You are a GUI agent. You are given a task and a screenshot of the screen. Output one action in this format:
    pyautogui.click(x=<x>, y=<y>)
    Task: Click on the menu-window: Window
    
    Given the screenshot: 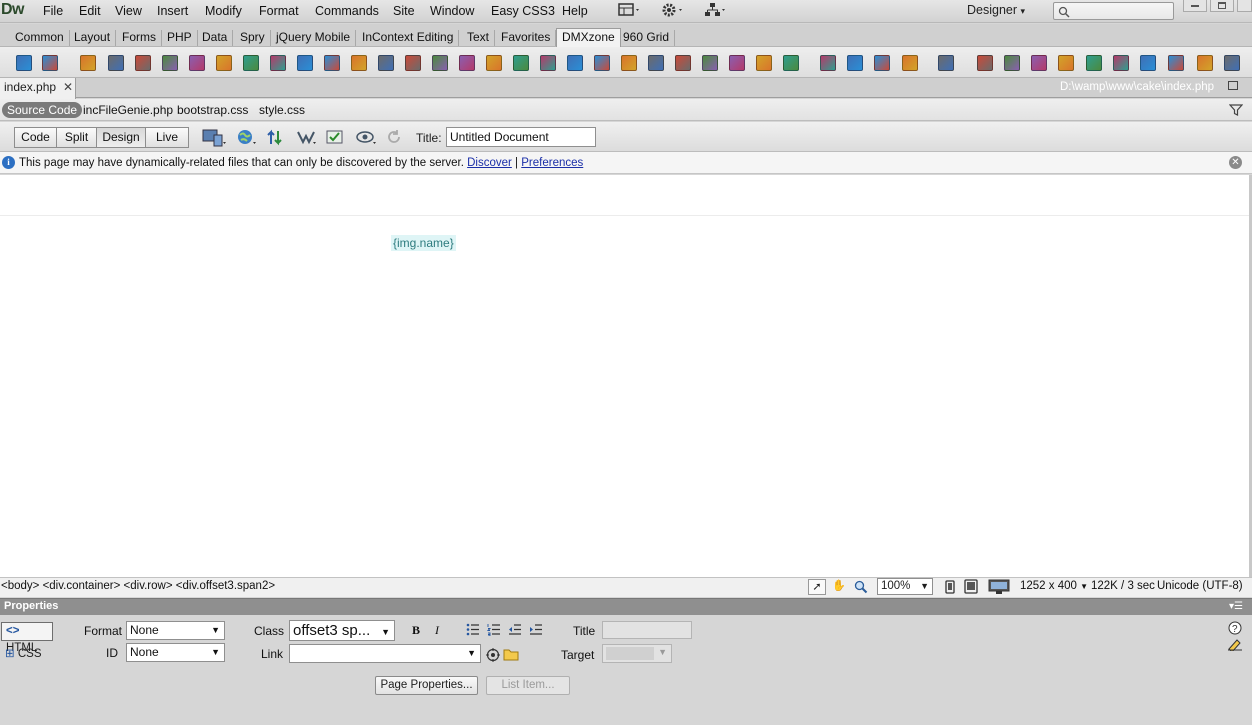 What is the action you would take?
    pyautogui.click(x=452, y=11)
    